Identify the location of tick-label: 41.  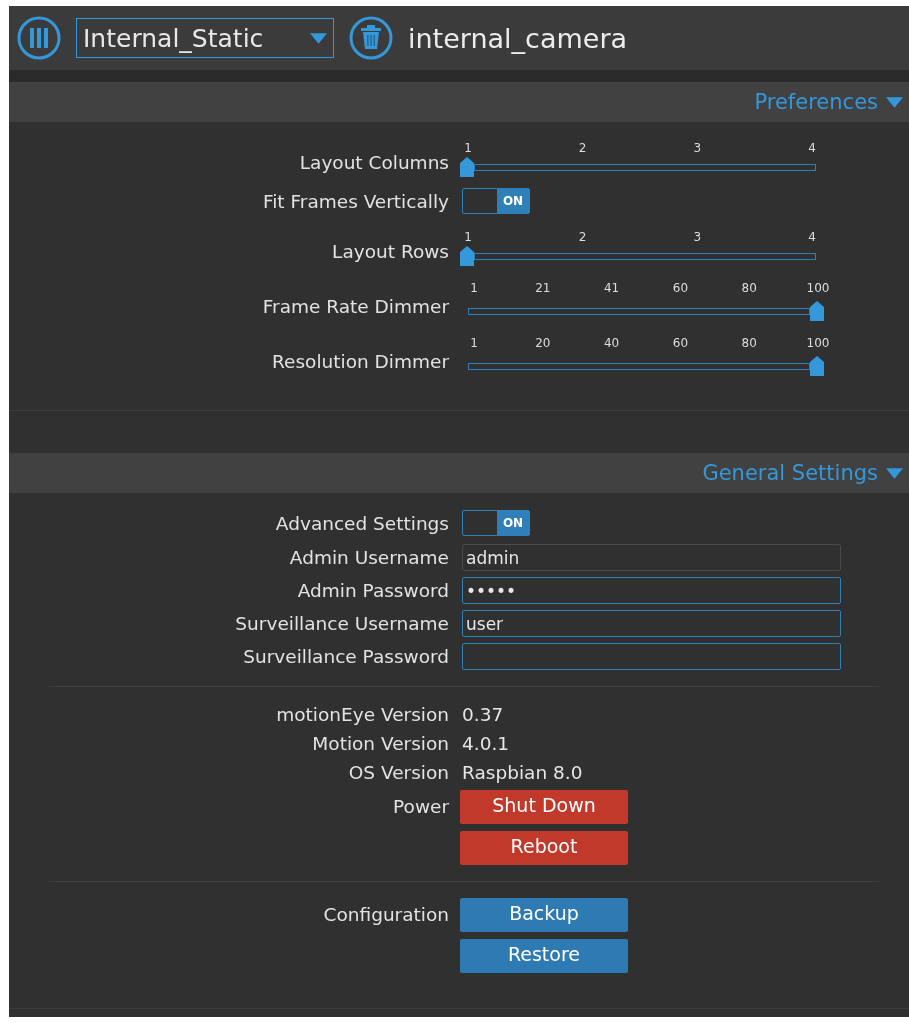
(611, 288).